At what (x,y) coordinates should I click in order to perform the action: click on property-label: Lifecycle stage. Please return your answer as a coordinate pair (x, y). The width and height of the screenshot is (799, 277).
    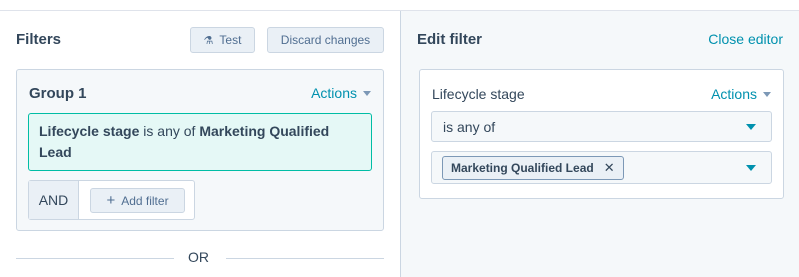
    Looking at the image, I should click on (478, 94).